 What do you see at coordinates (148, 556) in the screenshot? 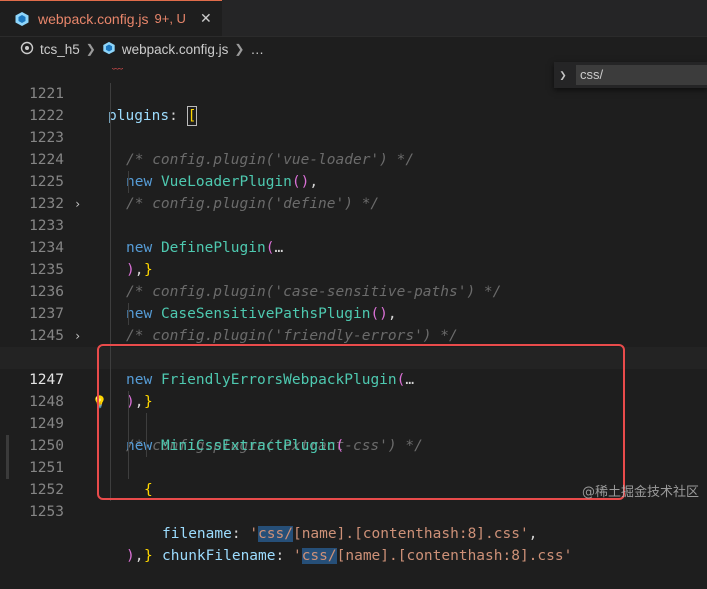
I see `code-token: }` at bounding box center [148, 556].